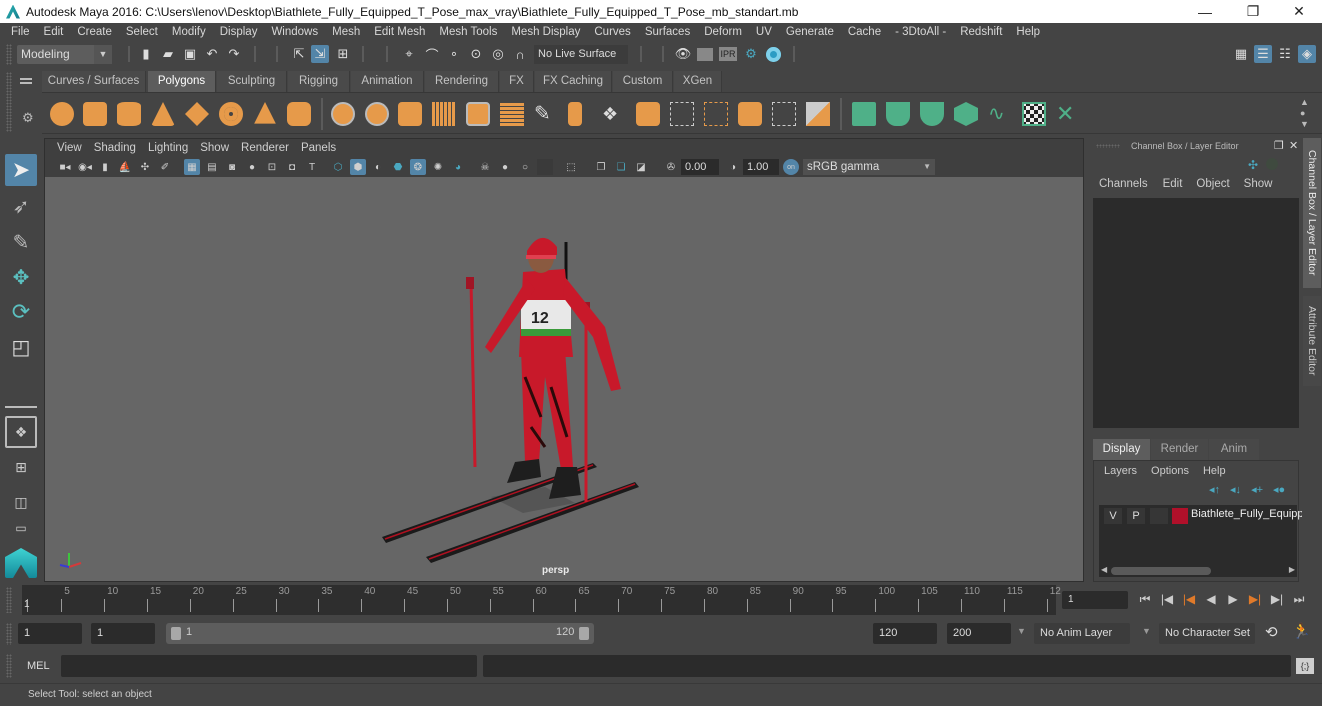  I want to click on cb-menu-object: Object, so click(1212, 187).